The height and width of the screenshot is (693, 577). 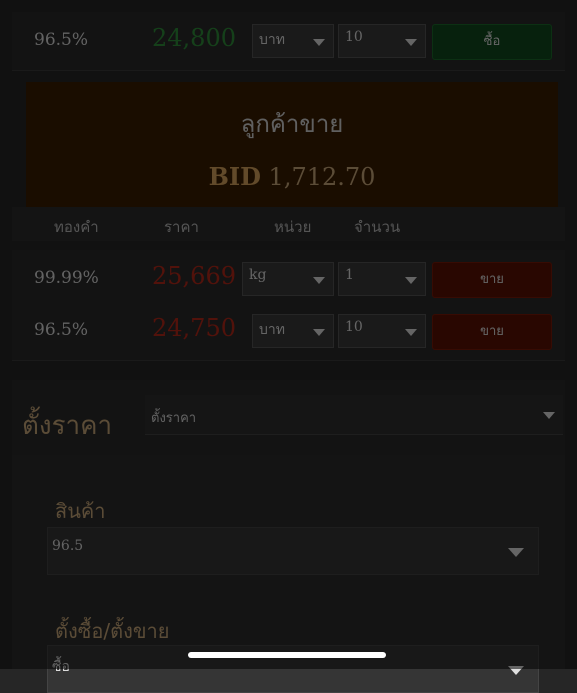 What do you see at coordinates (292, 124) in the screenshot?
I see `bid-panel-title: ลูกค้าขาย` at bounding box center [292, 124].